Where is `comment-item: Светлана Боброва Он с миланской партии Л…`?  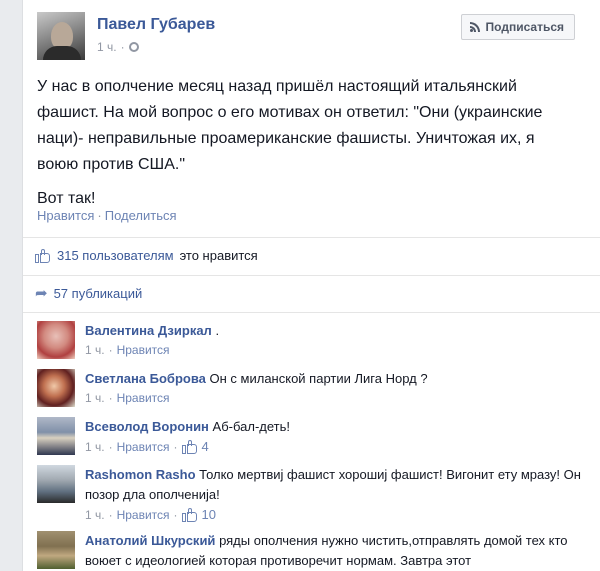
comment-item: Светлана Боброва Он с миланской партии Л… is located at coordinates (312, 389).